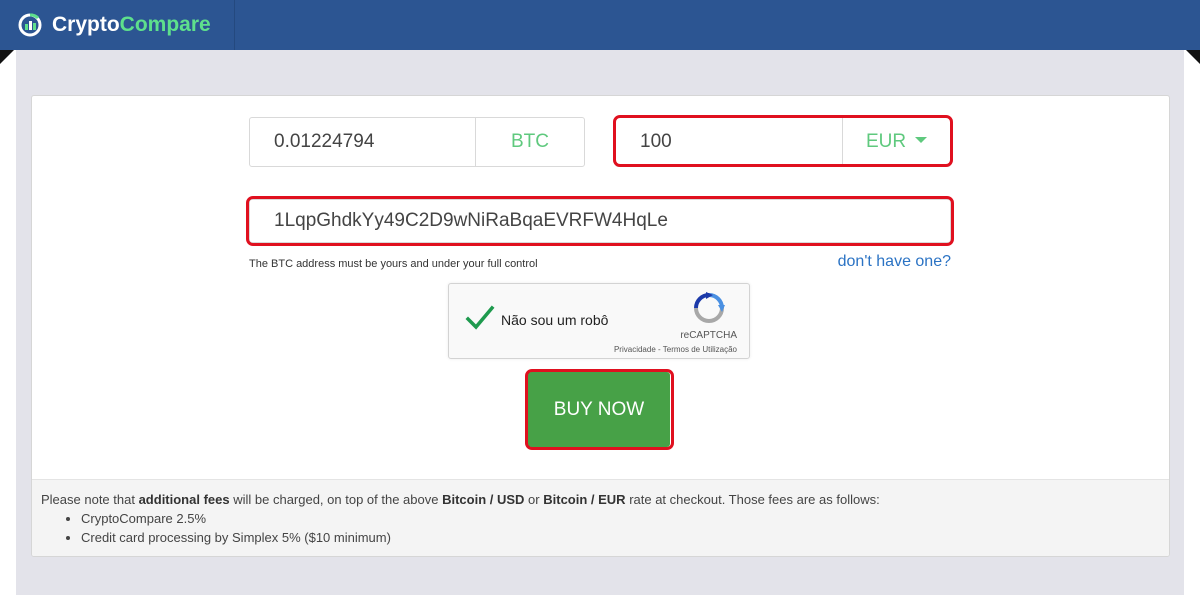 This screenshot has height=595, width=1200. I want to click on crypto-unit-label: BTC, so click(529, 142).